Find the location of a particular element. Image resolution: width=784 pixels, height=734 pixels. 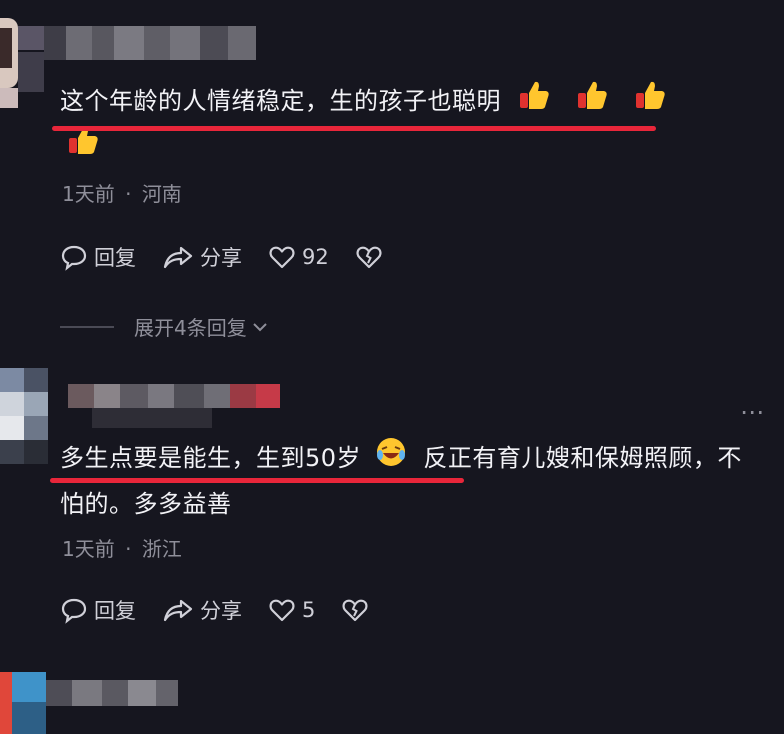

comment-body: 这个年龄的人情绪稳定，生的孩子也聪明 is located at coordinates (280, 101).